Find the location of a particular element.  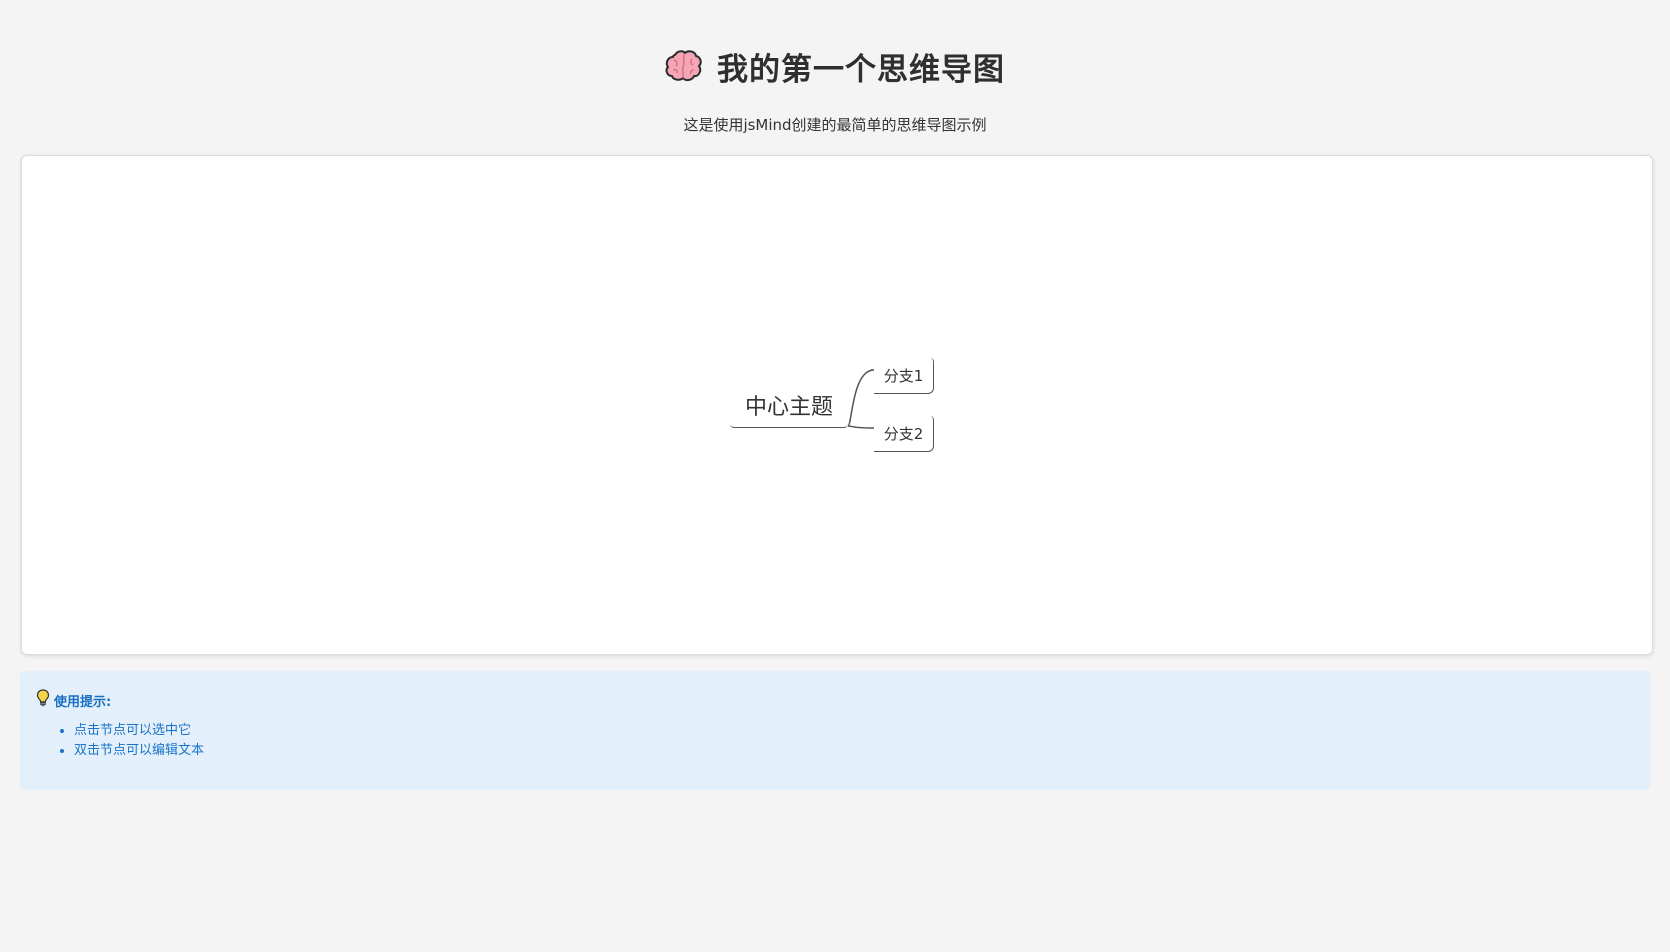

title-row: 我的第一个思维导图 is located at coordinates (835, 66).